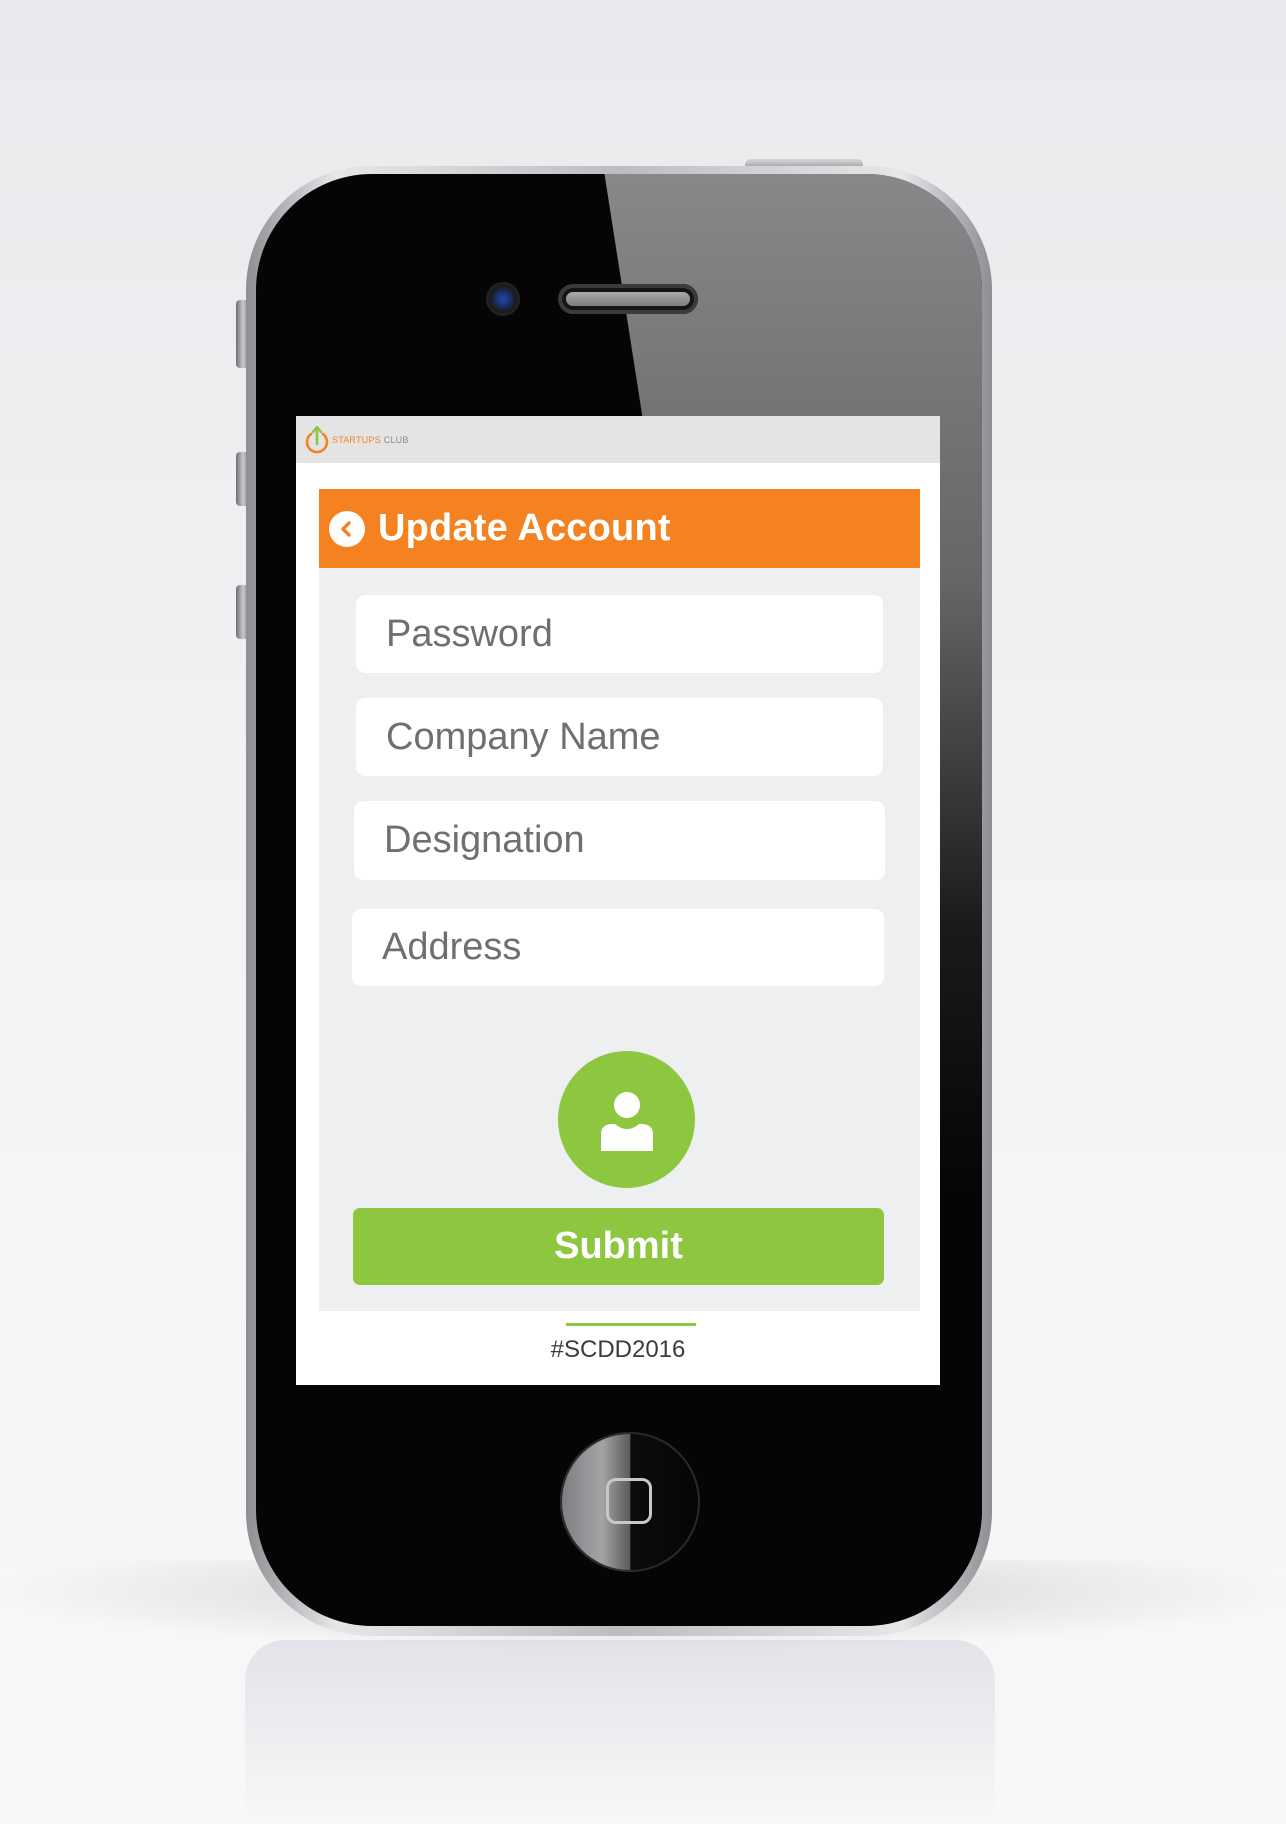 The image size is (1286, 1824). I want to click on home-button, so click(630, 1502).